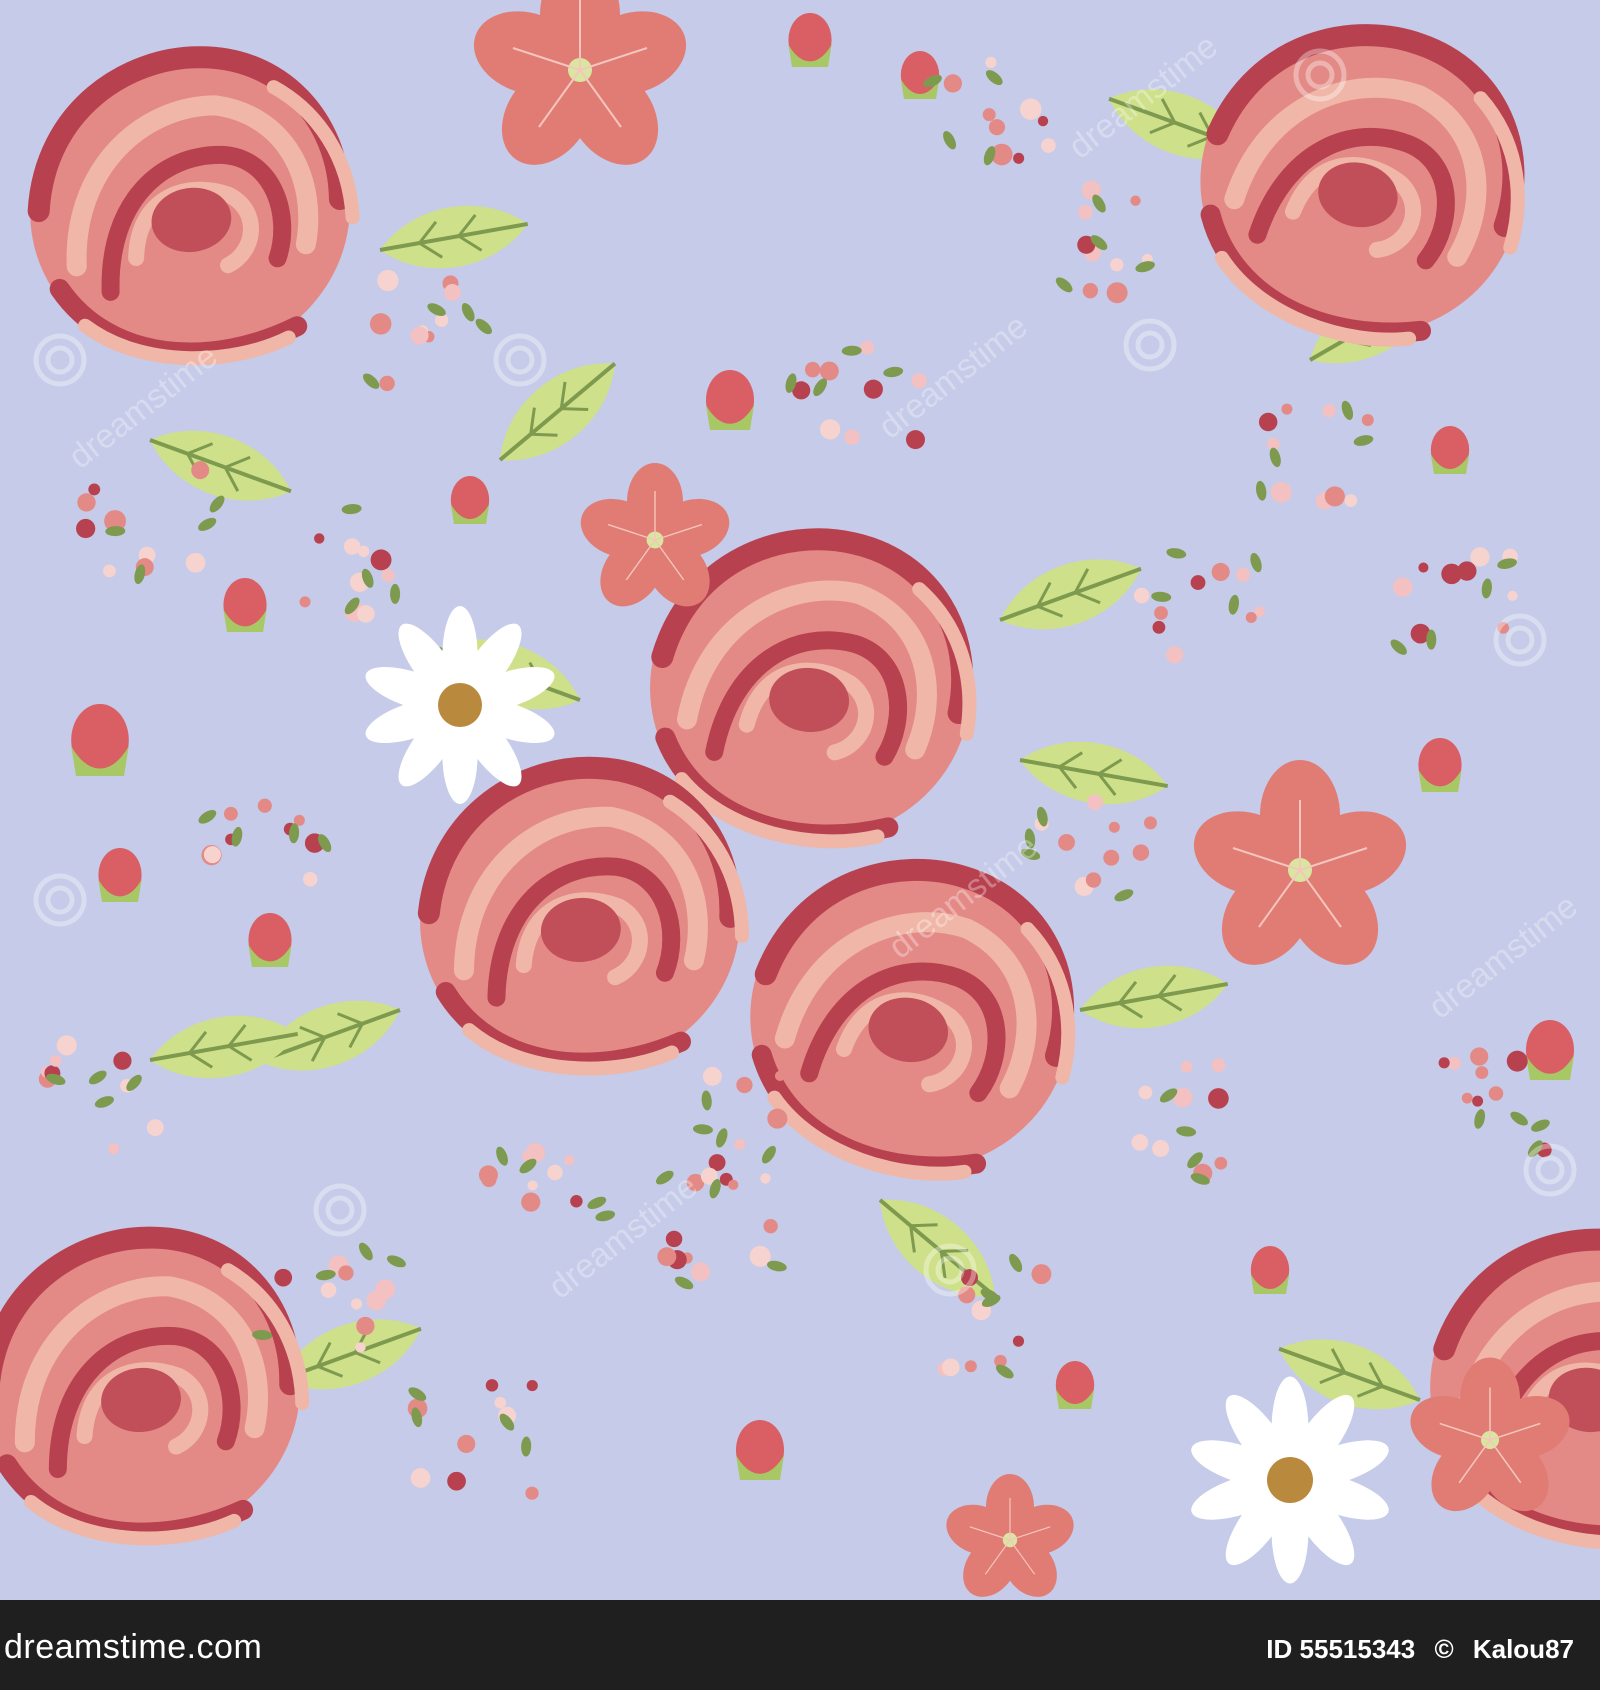  What do you see at coordinates (1444, 1649) in the screenshot?
I see `copyright-icon: ©` at bounding box center [1444, 1649].